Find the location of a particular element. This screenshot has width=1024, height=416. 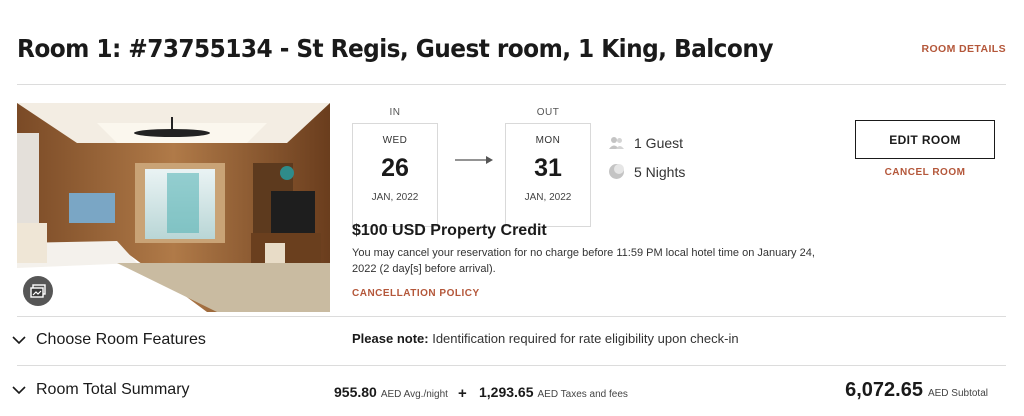

nights-info: 5 Nights is located at coordinates (646, 171).